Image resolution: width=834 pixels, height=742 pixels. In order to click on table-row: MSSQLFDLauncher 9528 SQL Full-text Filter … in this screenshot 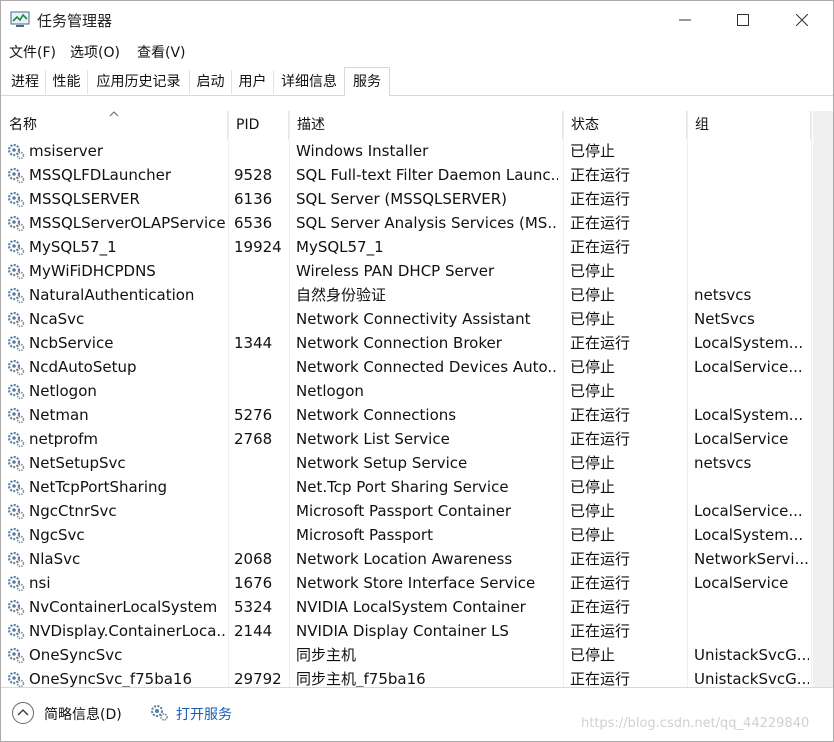, I will do `click(406, 175)`.